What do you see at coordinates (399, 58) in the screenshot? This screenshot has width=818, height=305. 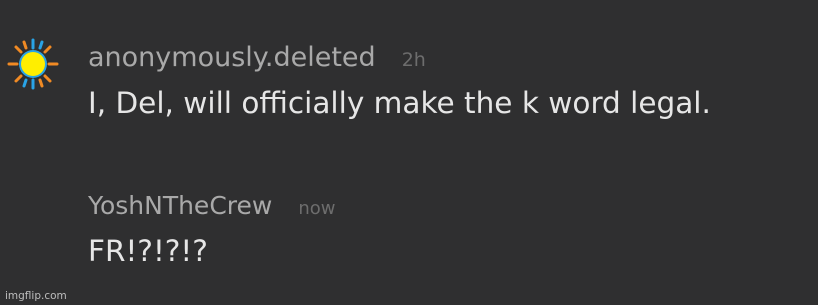 I see `comment-meta: anonymously.deleted 2h` at bounding box center [399, 58].